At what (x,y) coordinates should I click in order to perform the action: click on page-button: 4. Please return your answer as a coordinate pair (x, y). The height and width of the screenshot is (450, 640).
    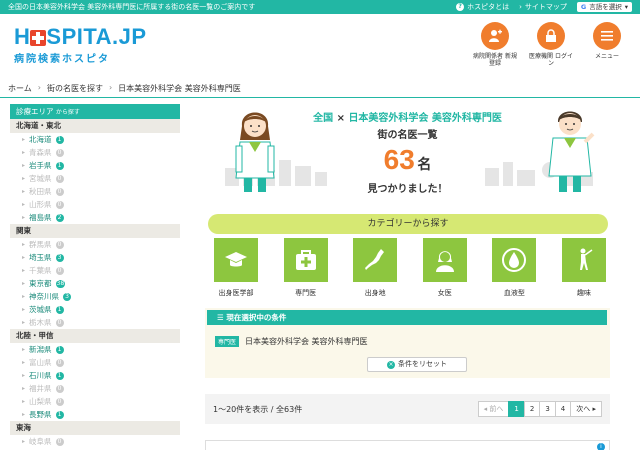
    Looking at the image, I should click on (563, 409).